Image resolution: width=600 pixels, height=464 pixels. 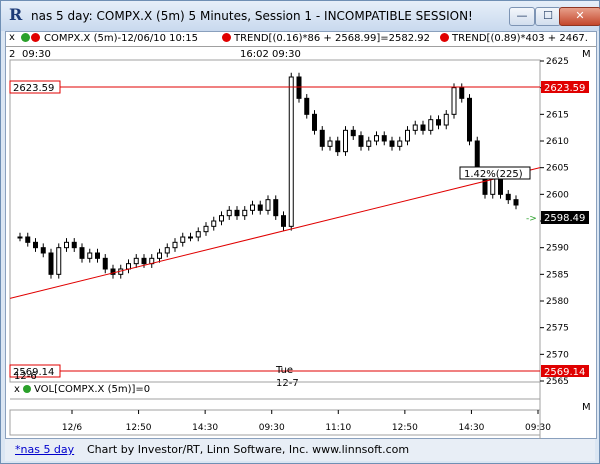 What do you see at coordinates (332, 38) in the screenshot?
I see `legend-trend1-label: TREND[(0.16)*86 + 2568.99]=2582.92` at bounding box center [332, 38].